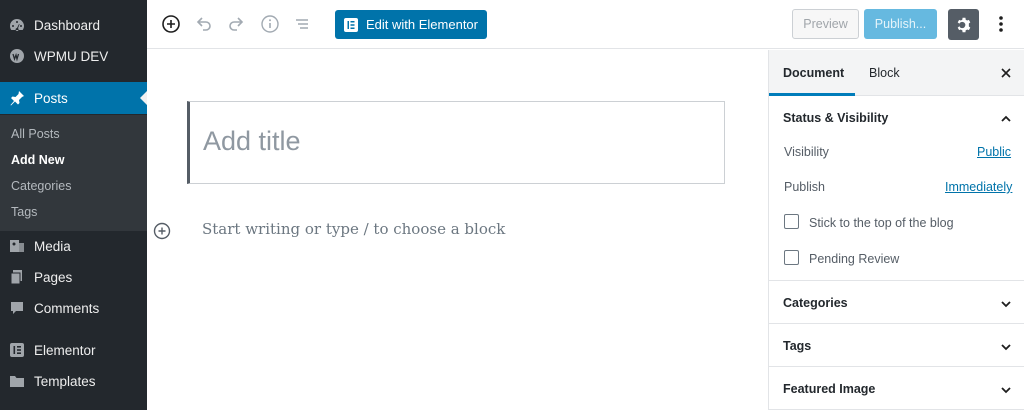 The image size is (1024, 410). What do you see at coordinates (73, 277) in the screenshot?
I see `menu-item-pages: Pages` at bounding box center [73, 277].